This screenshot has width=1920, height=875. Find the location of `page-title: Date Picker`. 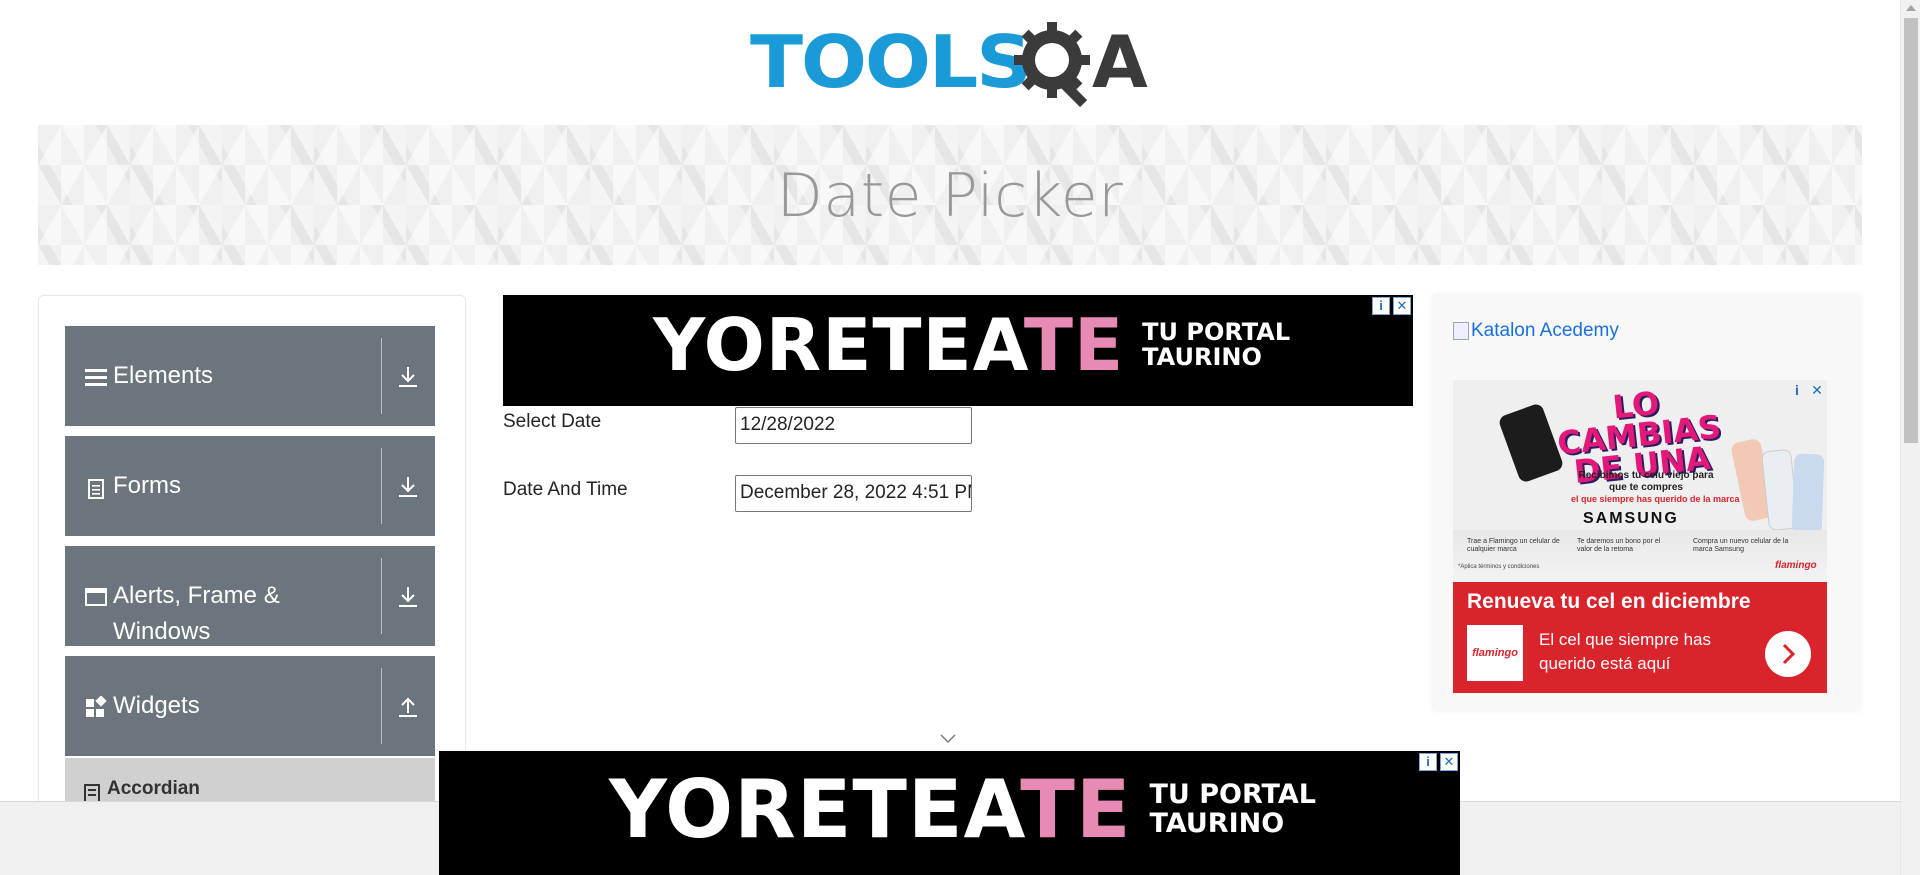

page-title: Date Picker is located at coordinates (950, 196).